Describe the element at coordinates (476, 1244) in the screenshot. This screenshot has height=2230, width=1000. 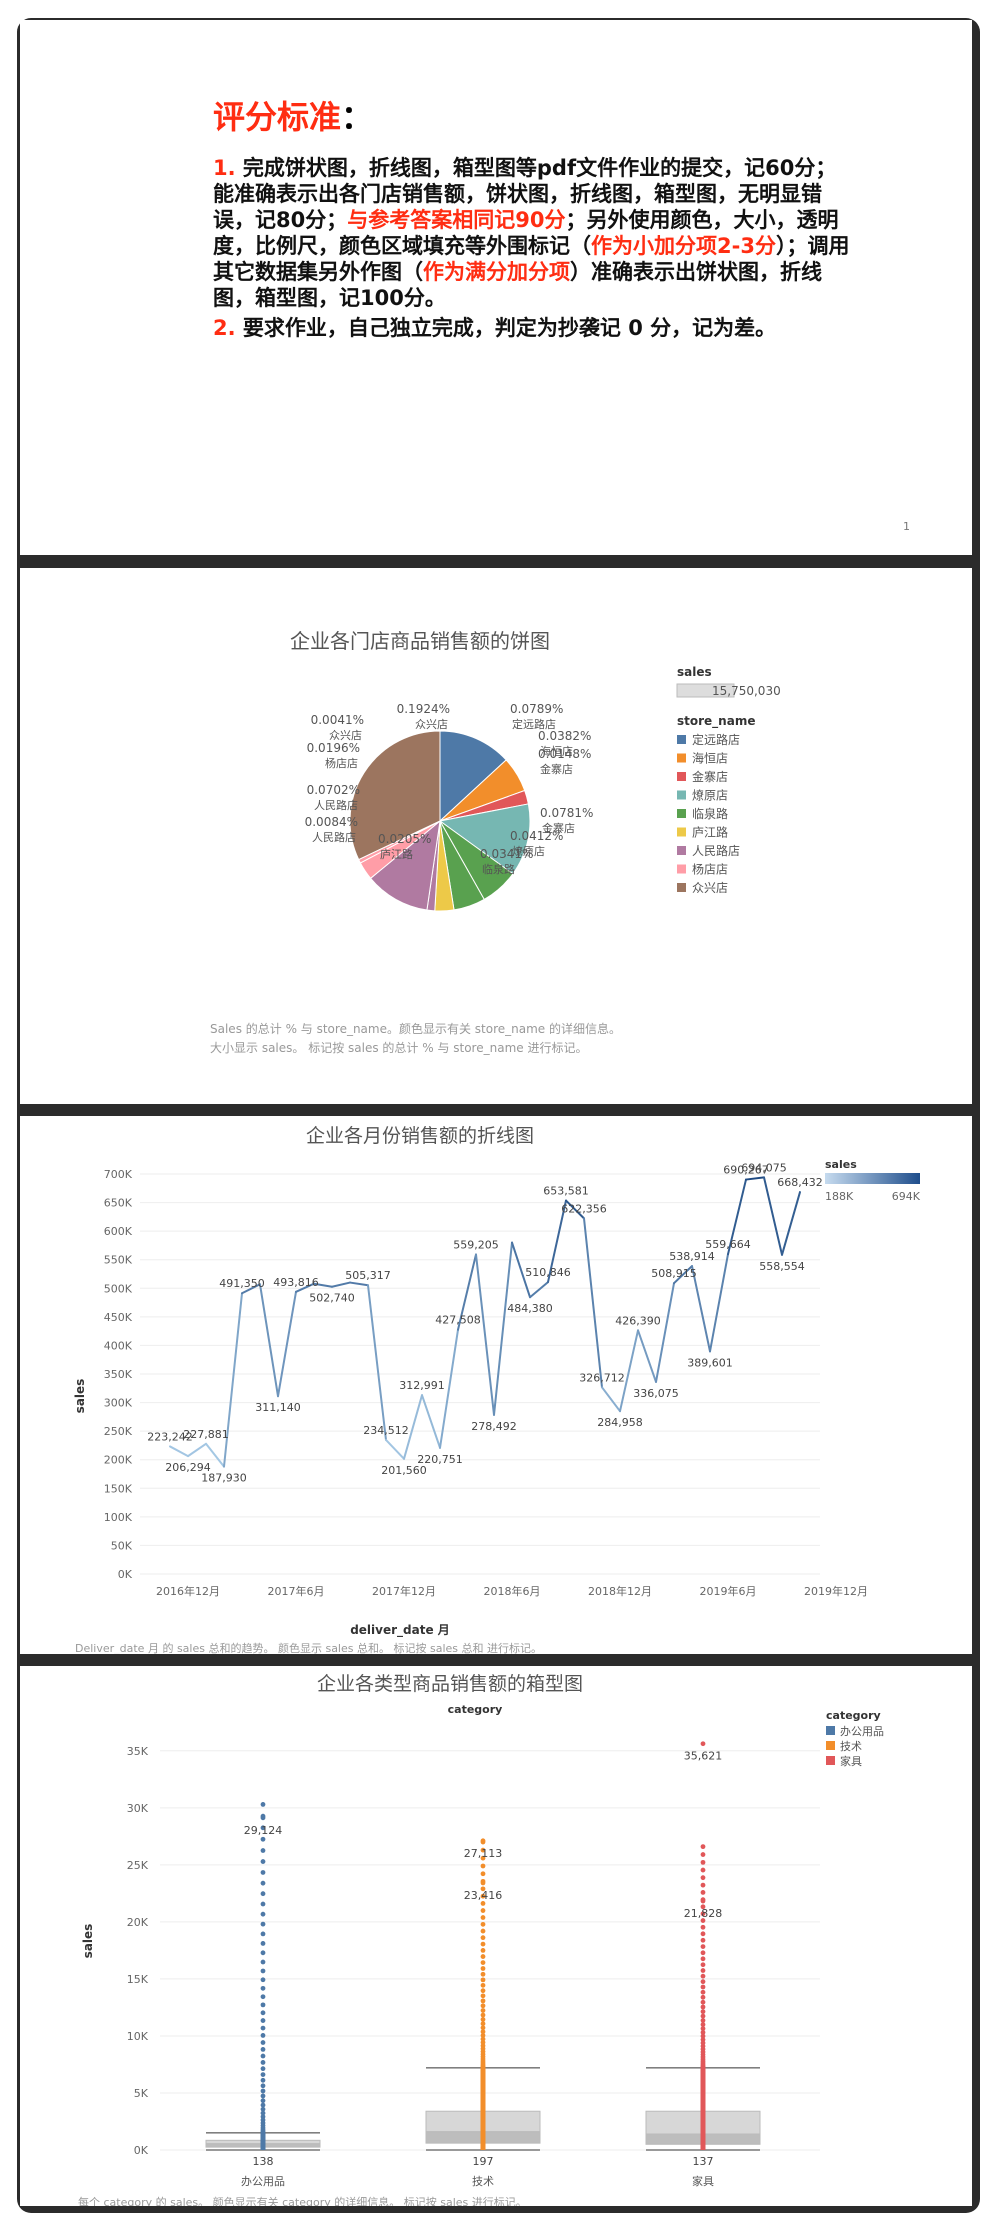
I see `data-label: 559,205` at that location.